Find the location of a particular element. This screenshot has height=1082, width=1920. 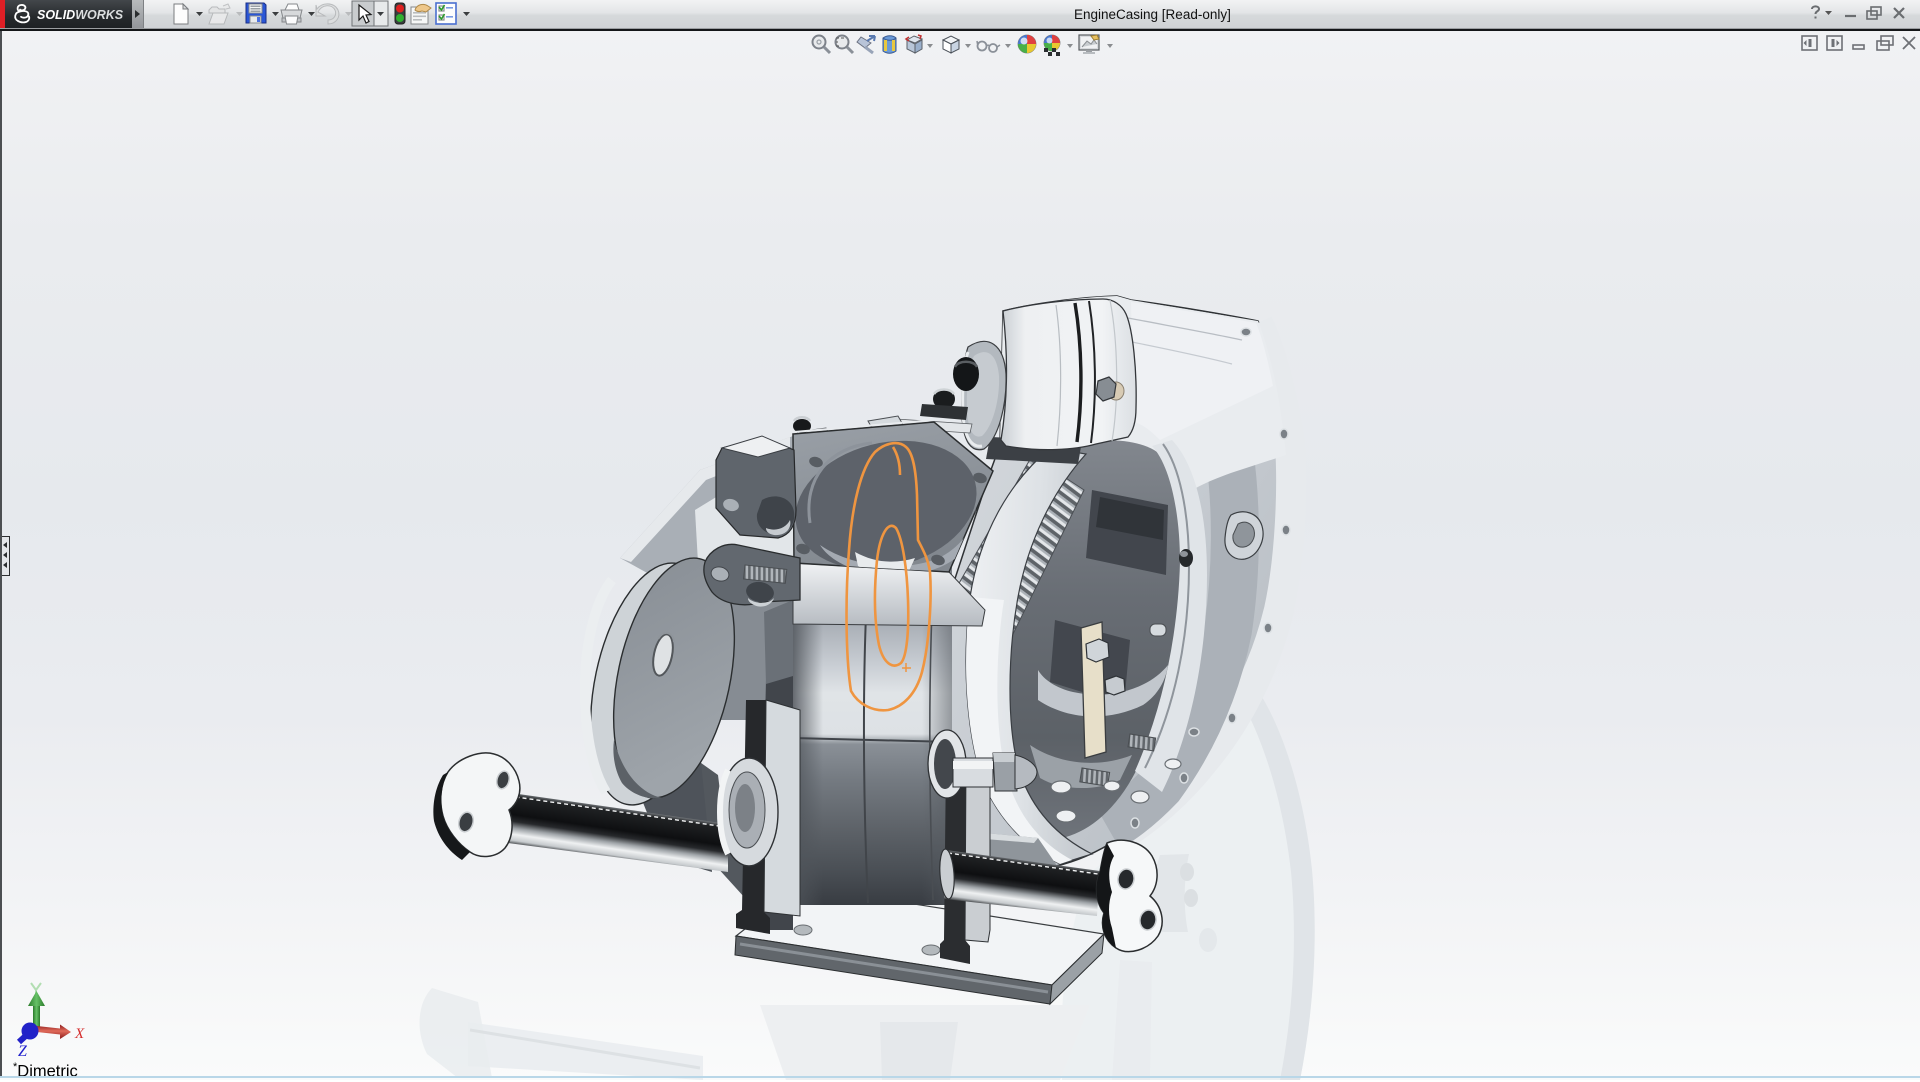

svg-text: X is located at coordinates (79, 1034).